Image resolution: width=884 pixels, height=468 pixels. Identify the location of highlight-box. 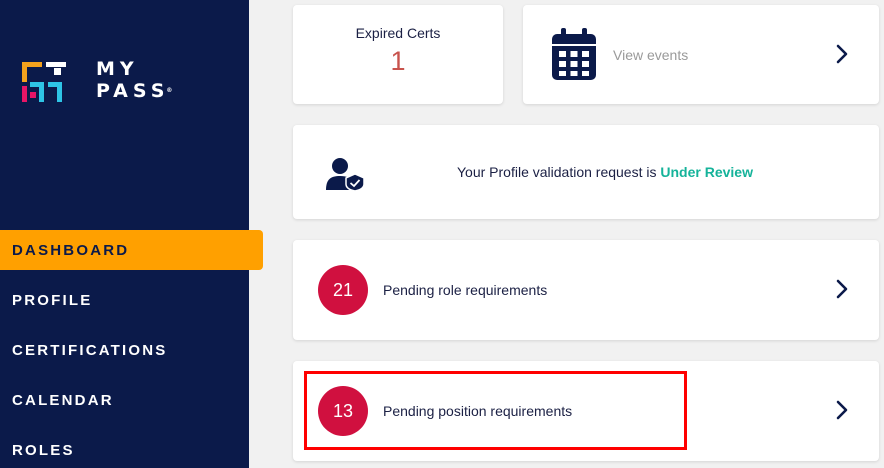
(495, 410).